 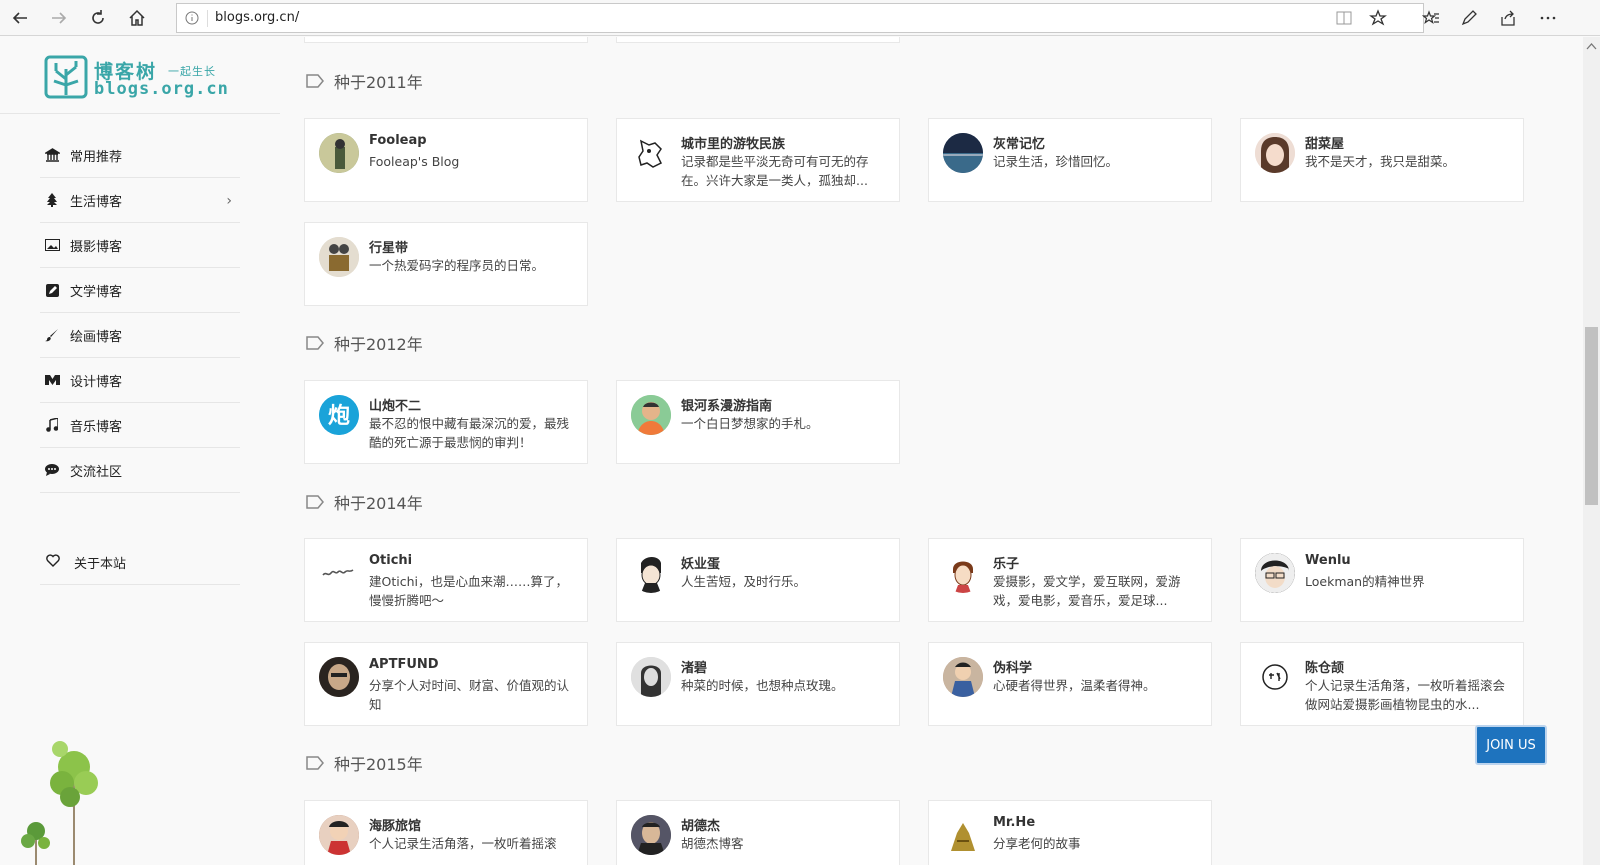 I want to click on address-separator, so click(x=207, y=18).